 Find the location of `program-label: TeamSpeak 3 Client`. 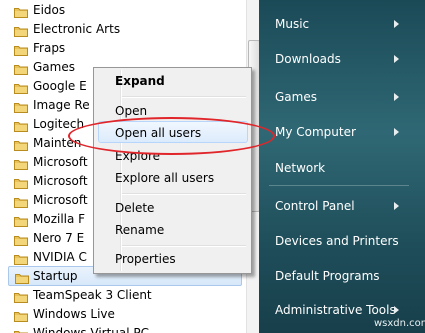

program-label: TeamSpeak 3 Client is located at coordinates (92, 295).